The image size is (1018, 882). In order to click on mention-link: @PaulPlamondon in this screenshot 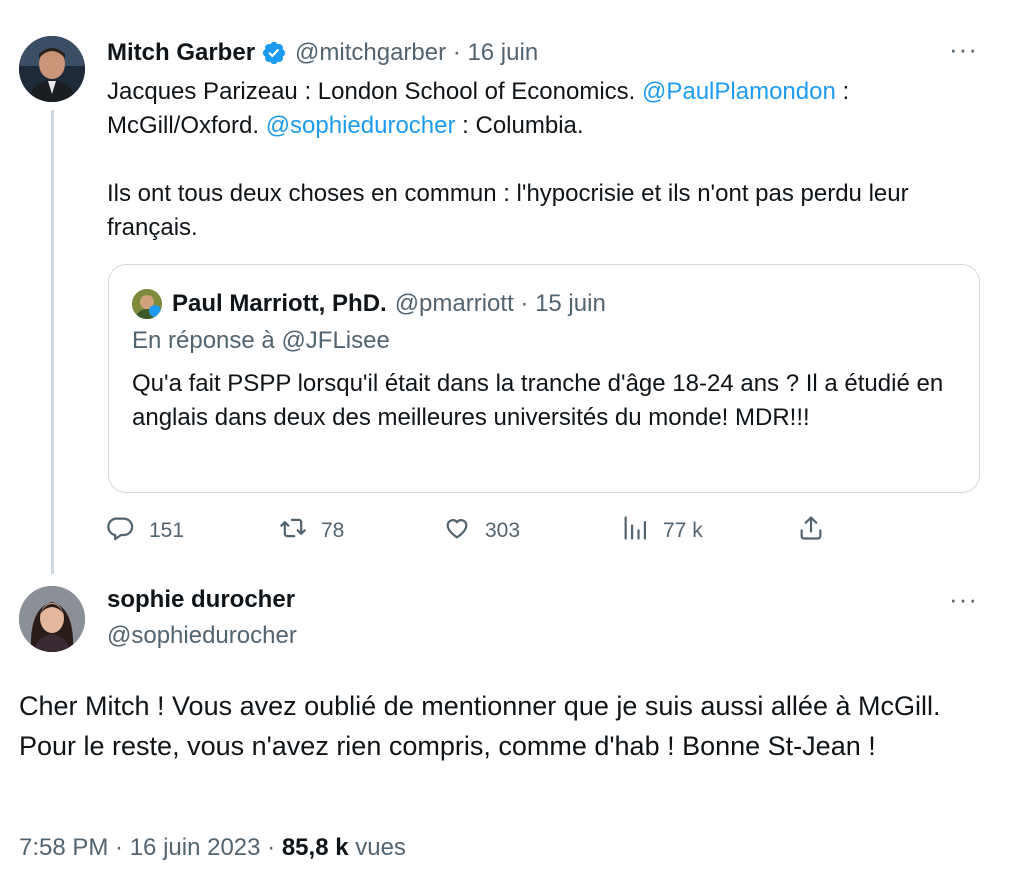, I will do `click(739, 91)`.